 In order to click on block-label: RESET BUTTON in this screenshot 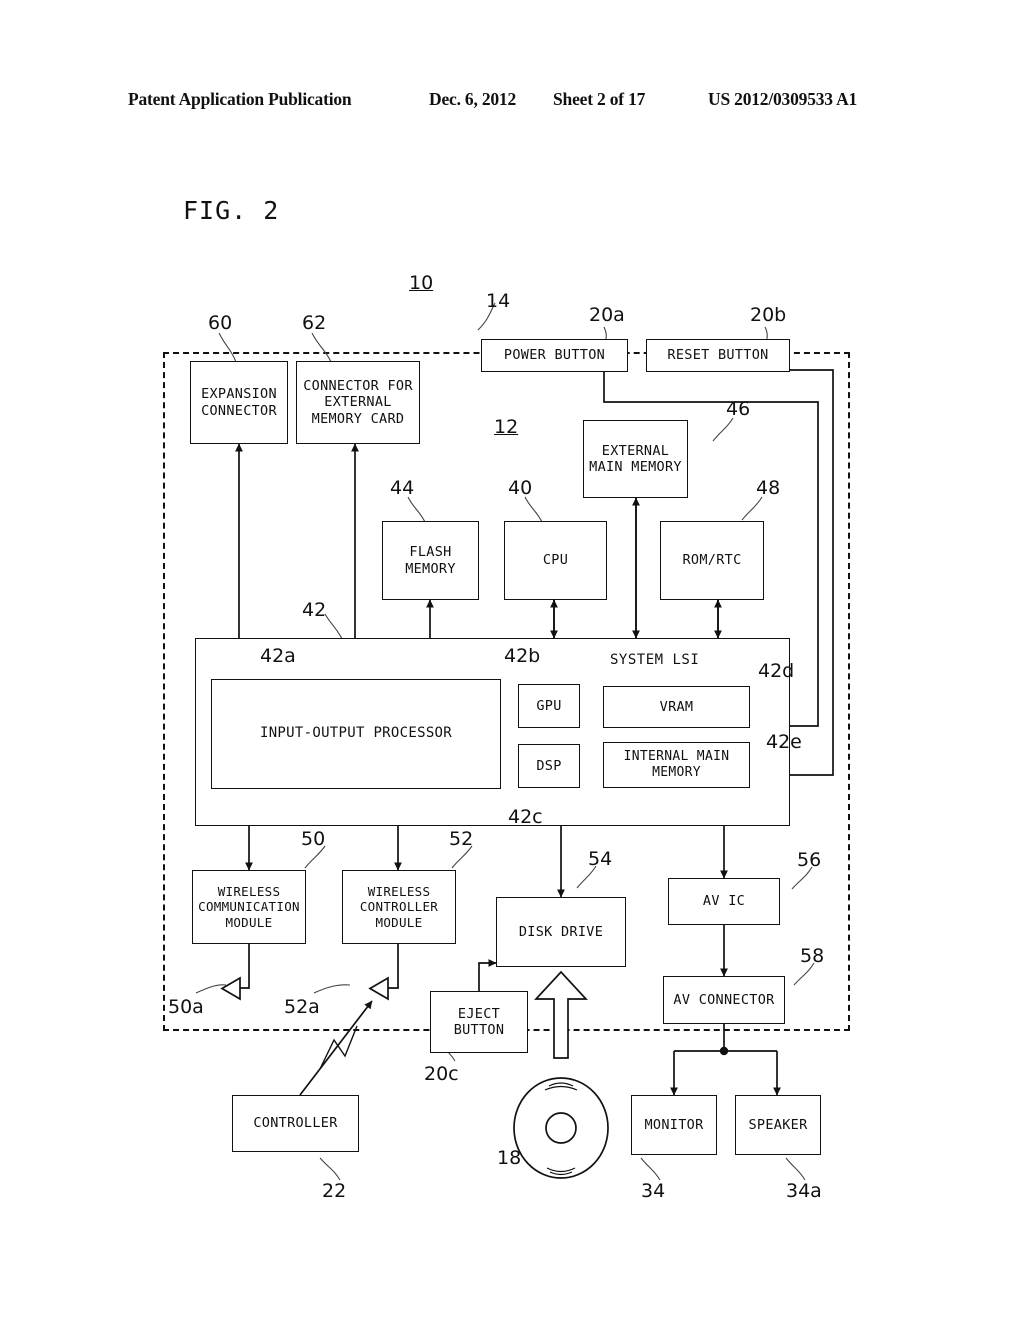, I will do `click(718, 355)`.